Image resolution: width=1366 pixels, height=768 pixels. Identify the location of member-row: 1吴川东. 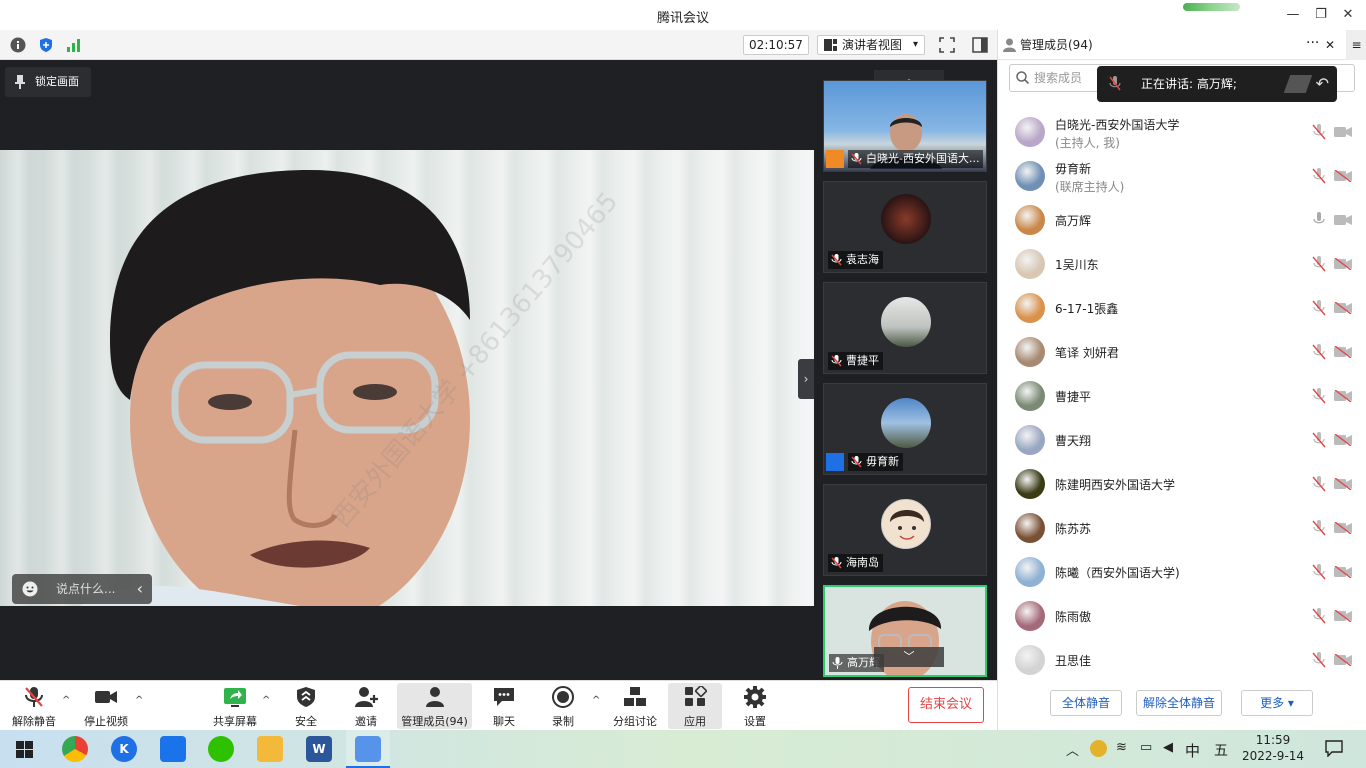
(1182, 264).